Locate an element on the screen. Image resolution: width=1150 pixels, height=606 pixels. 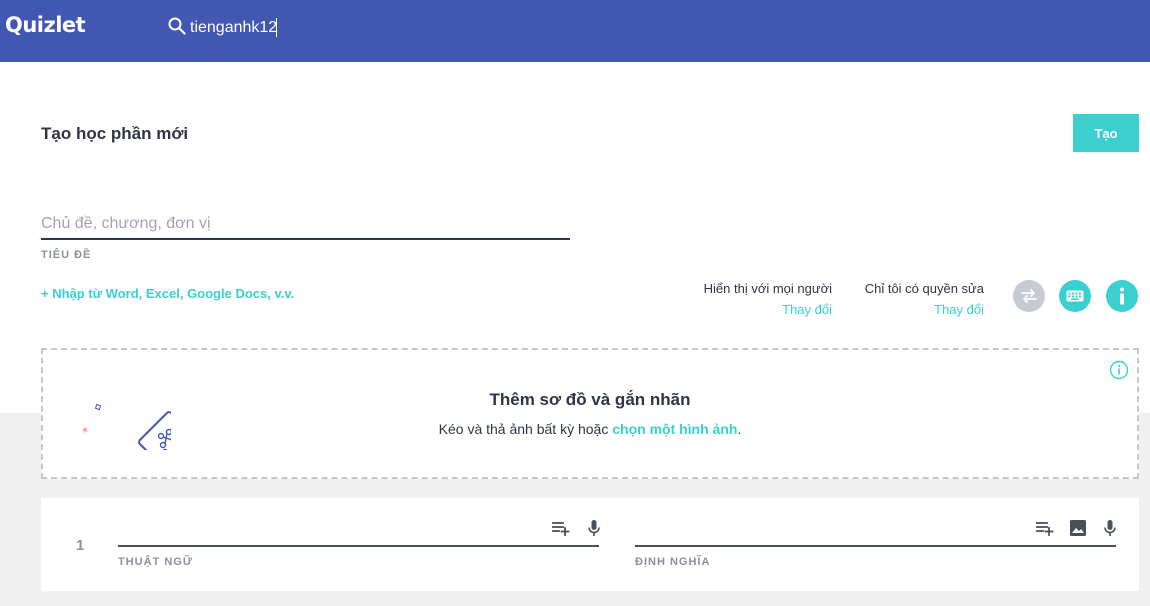
diagram-desc-suffix: . is located at coordinates (739, 429).